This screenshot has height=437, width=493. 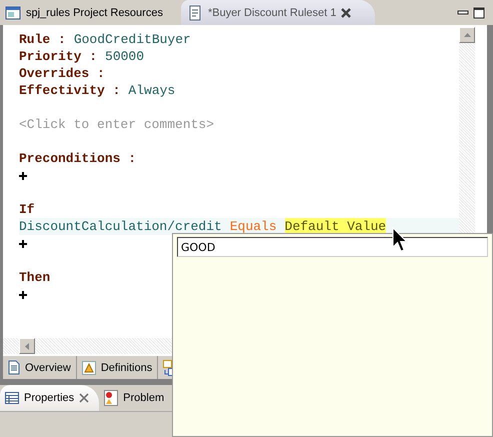 I want to click on page-icon, so click(x=14, y=367).